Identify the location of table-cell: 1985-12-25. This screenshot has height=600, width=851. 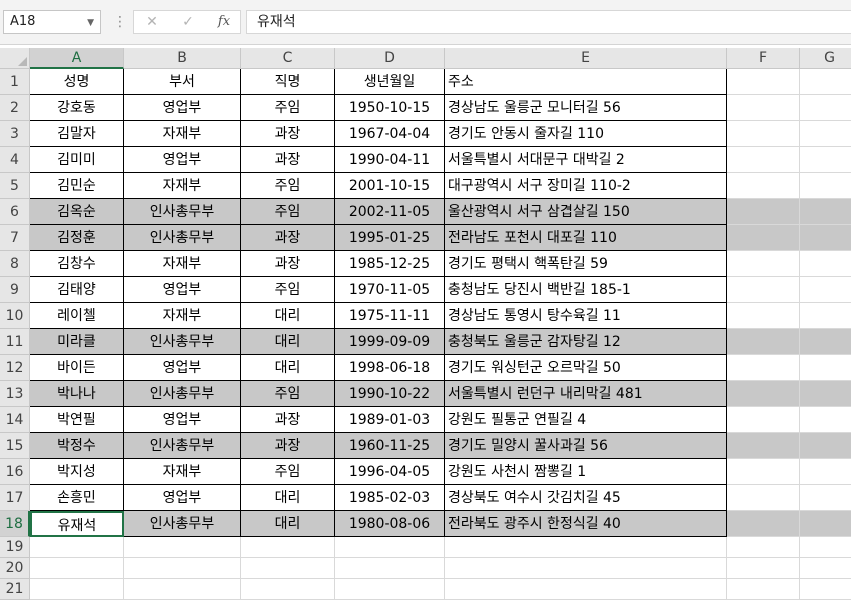
(390, 264).